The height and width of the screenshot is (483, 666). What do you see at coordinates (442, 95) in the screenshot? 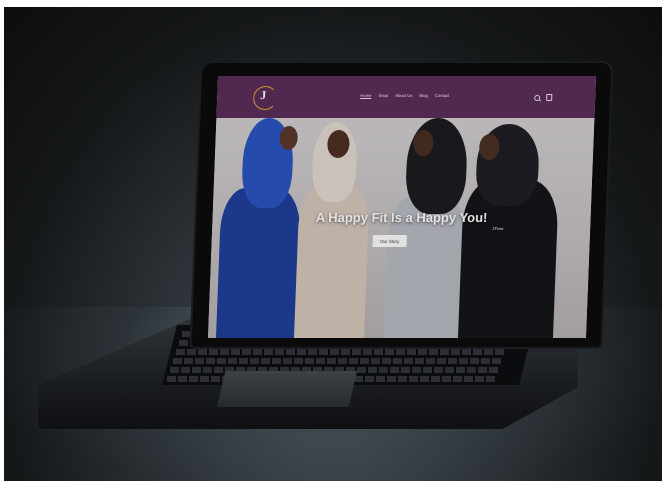
I see `nav-contact: Contact` at bounding box center [442, 95].